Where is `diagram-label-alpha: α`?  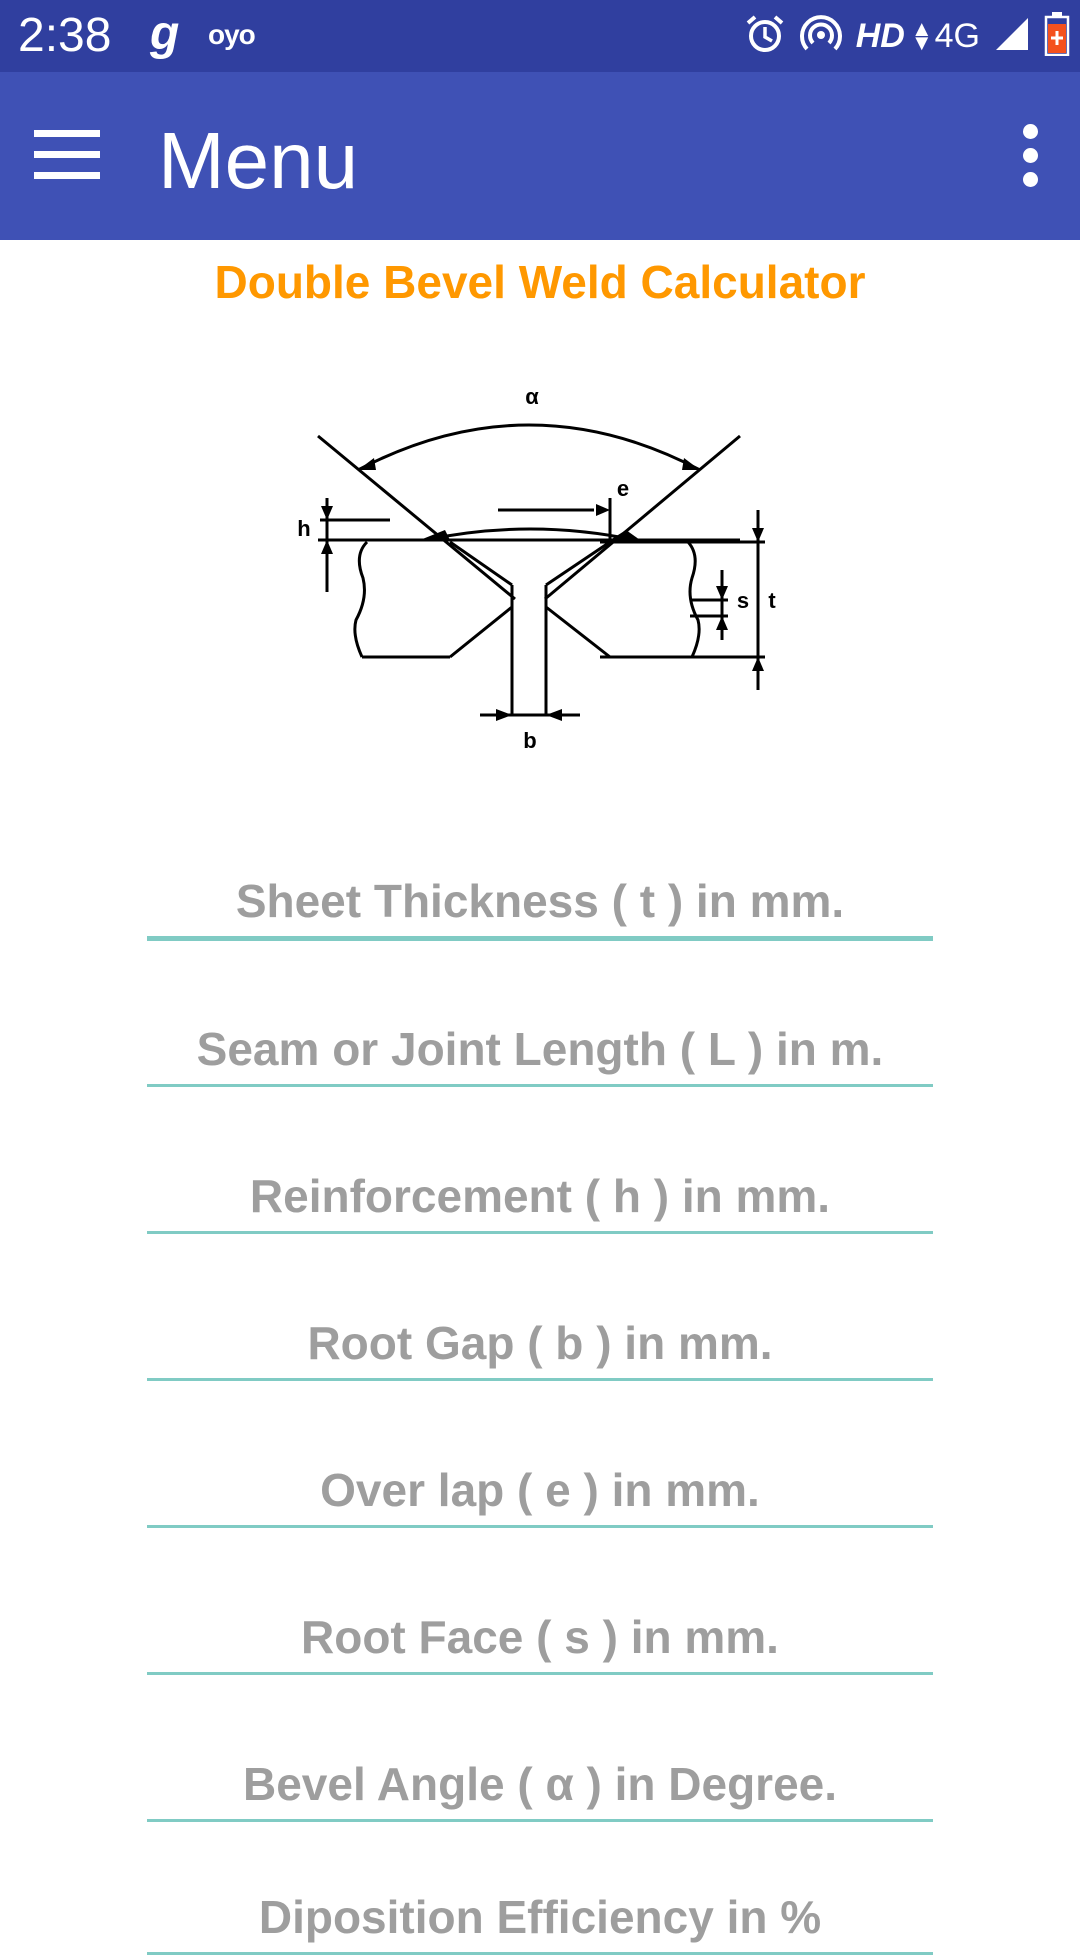 diagram-label-alpha: α is located at coordinates (532, 396).